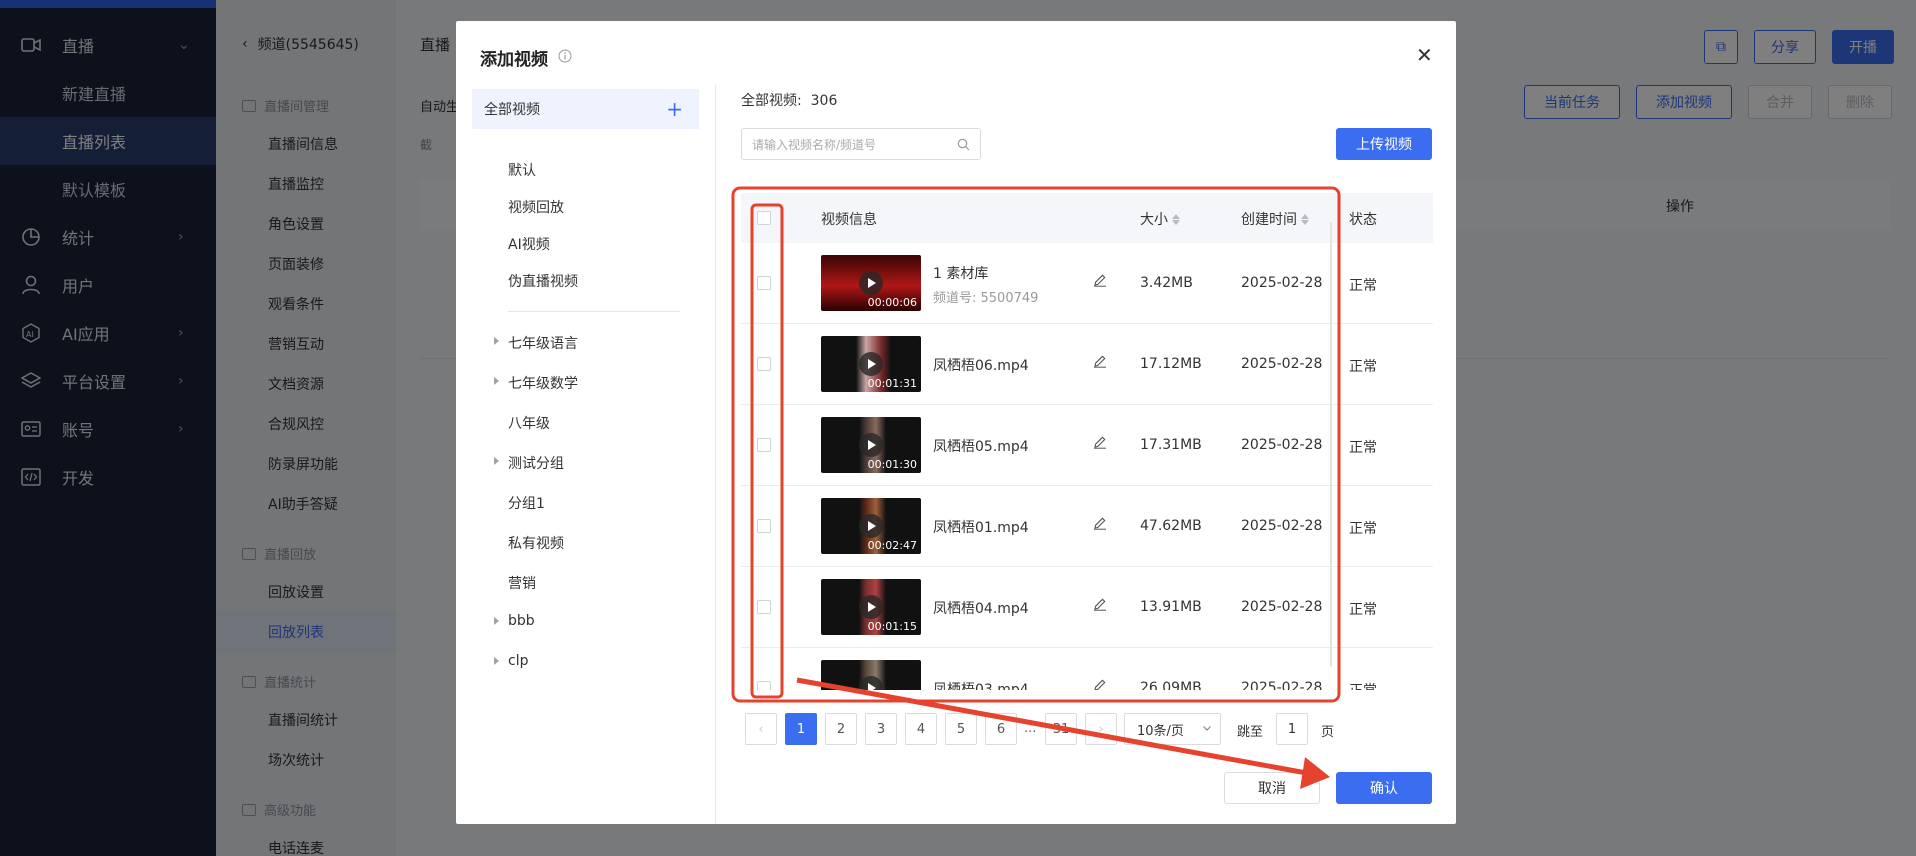  What do you see at coordinates (892, 464) in the screenshot?
I see `video-duration: 00:01:30` at bounding box center [892, 464].